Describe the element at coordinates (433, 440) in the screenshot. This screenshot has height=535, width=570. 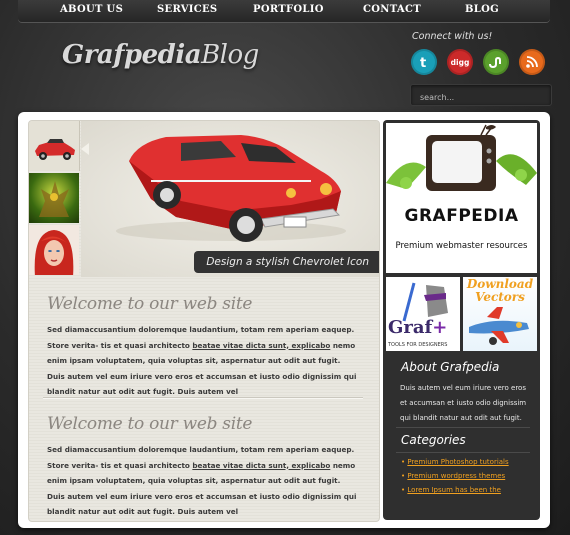
I see `categories-heading: Categories` at that location.